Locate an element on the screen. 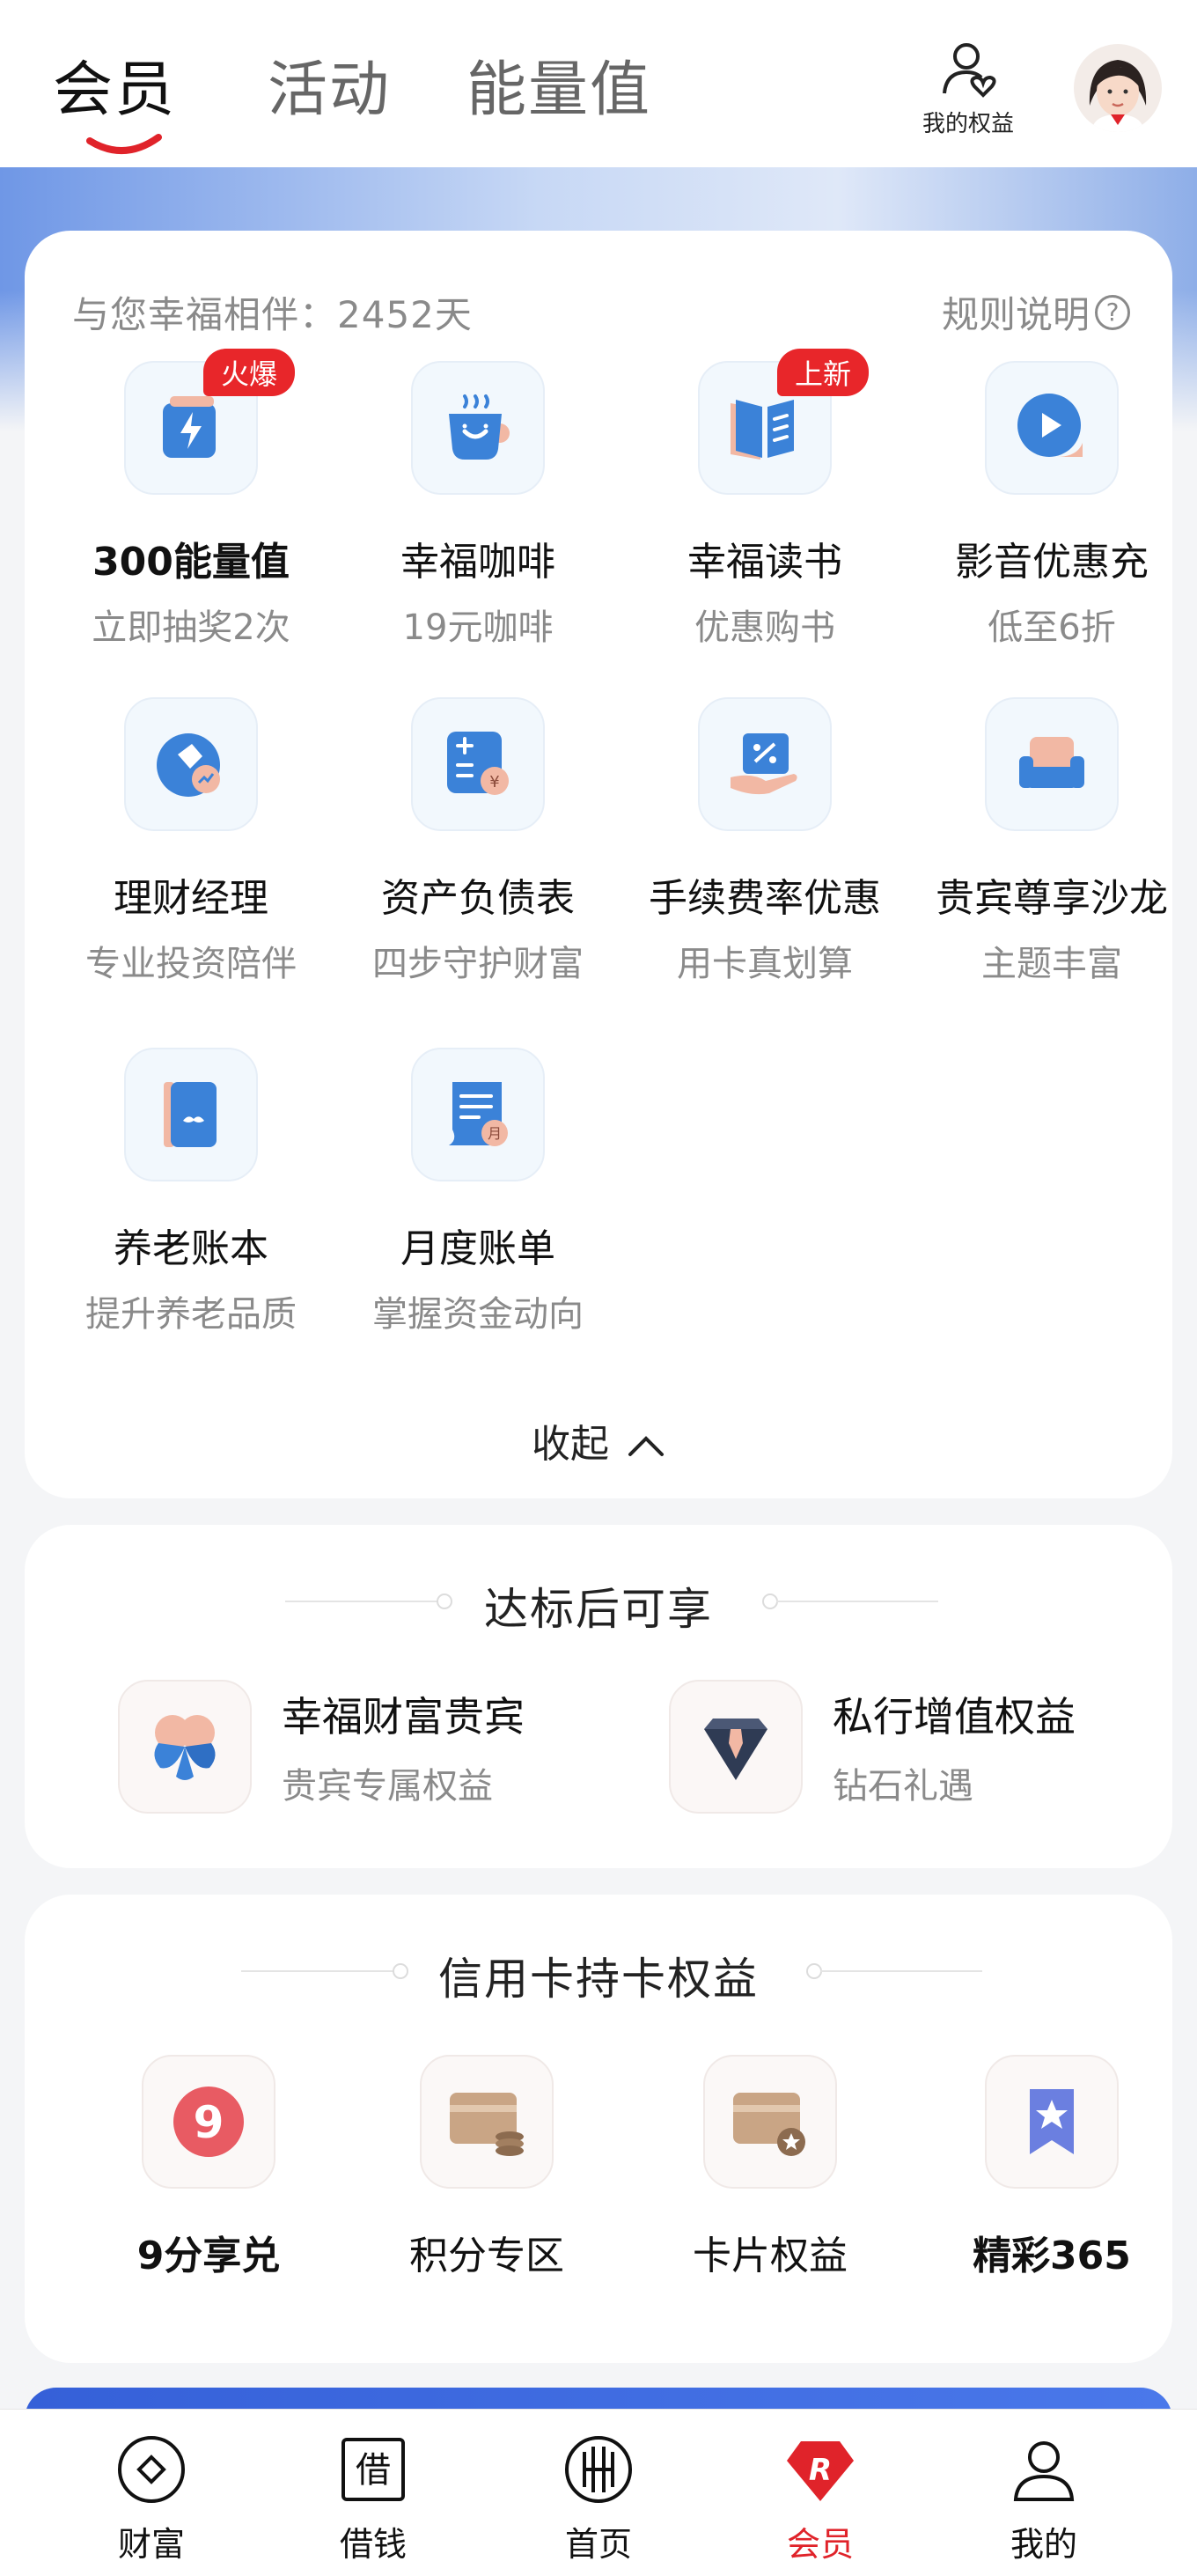 The width and height of the screenshot is (1197, 2576). chevron-up-icon is located at coordinates (646, 1446).